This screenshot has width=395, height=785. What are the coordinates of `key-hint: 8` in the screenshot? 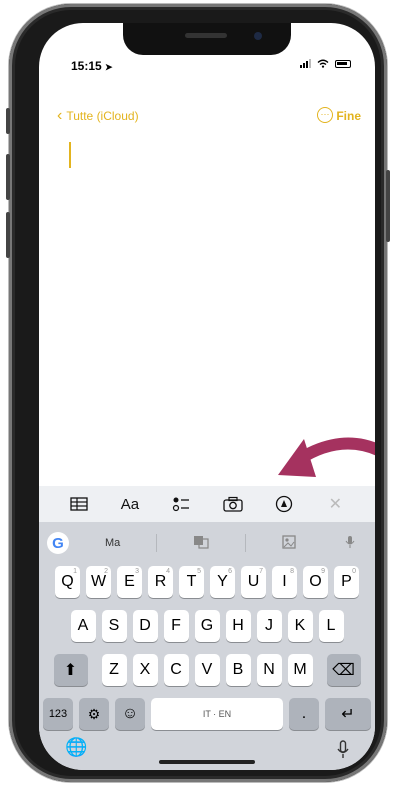 It's located at (292, 571).